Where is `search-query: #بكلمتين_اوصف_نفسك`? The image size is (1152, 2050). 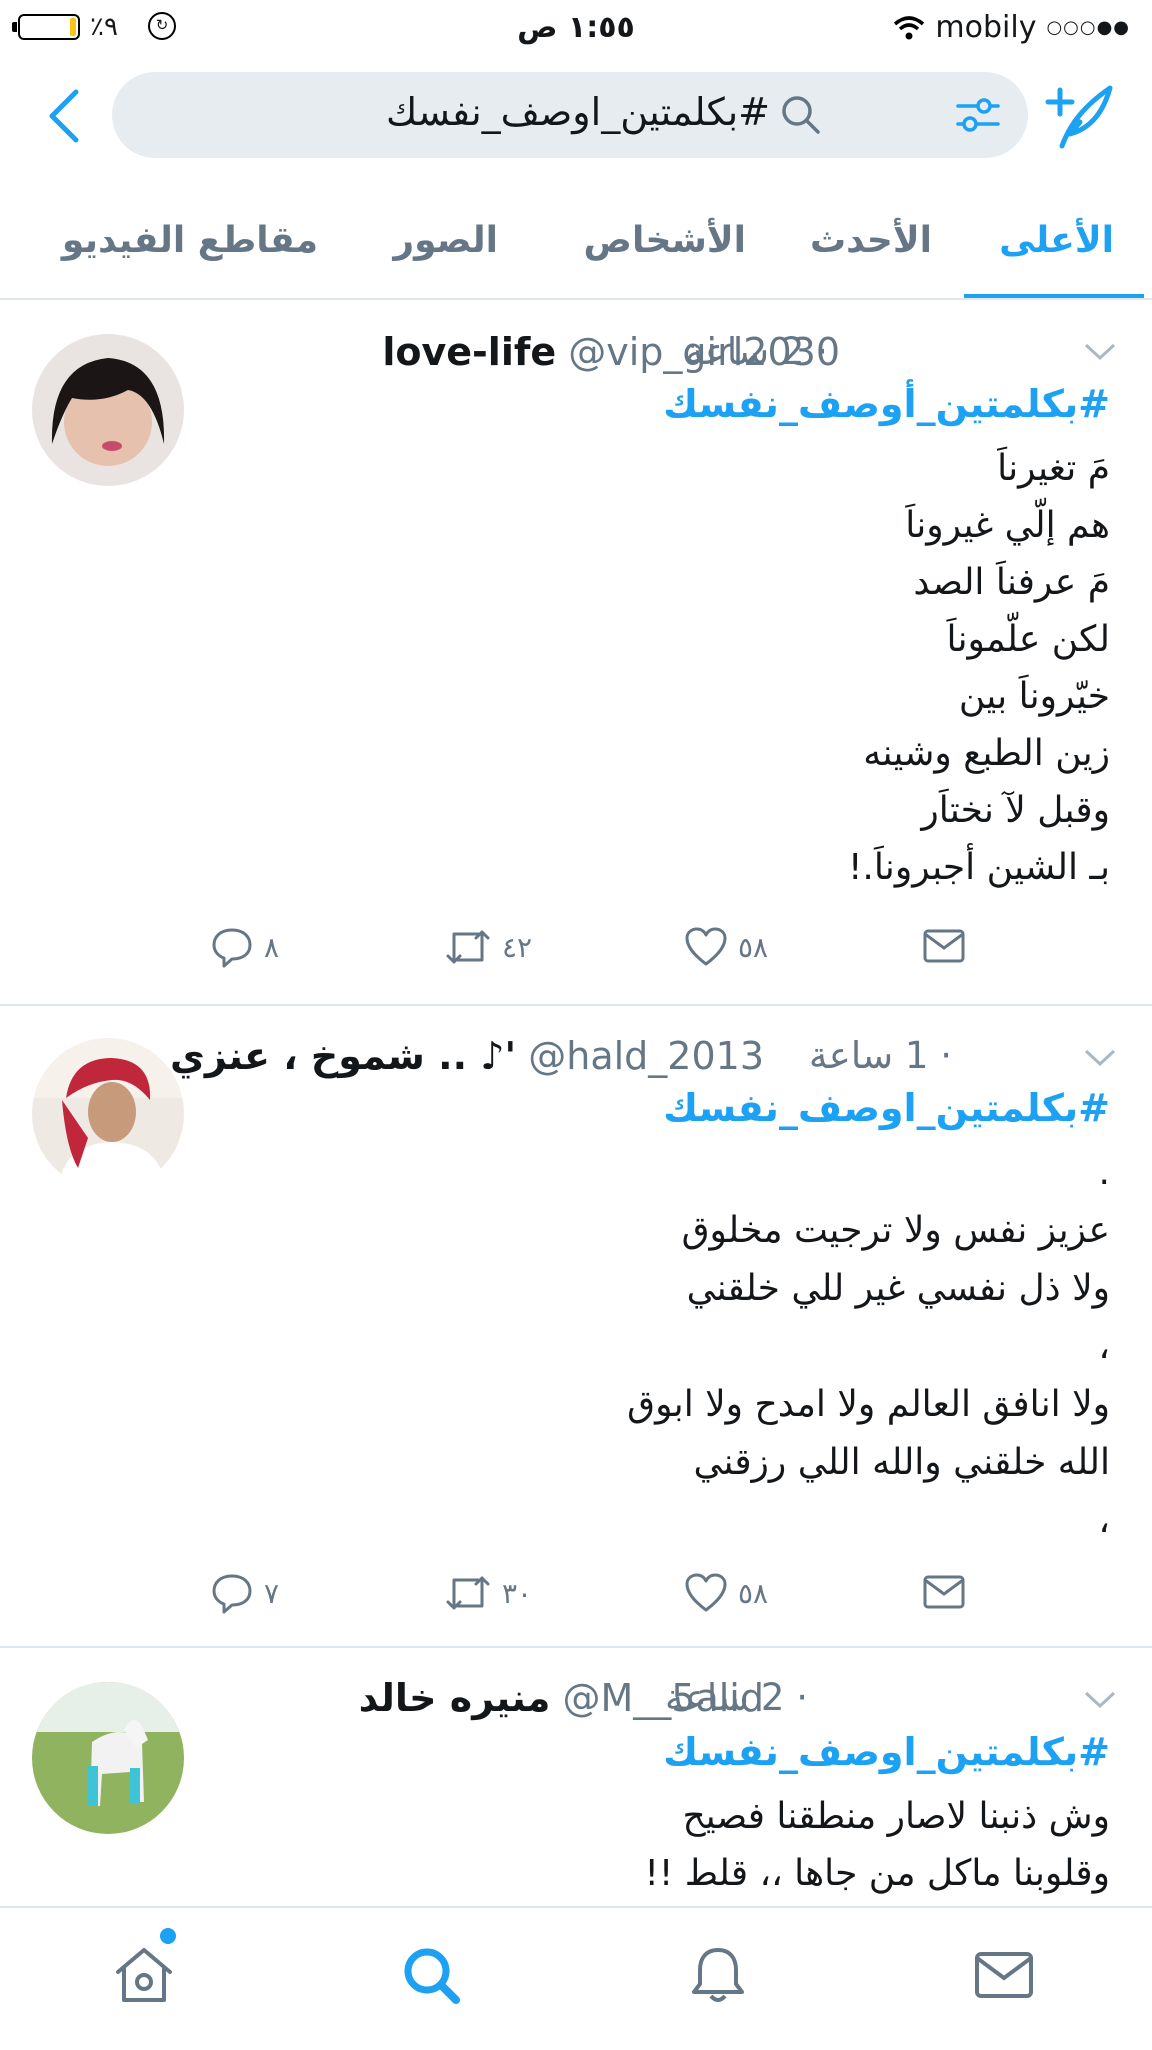
search-query: #بكلمتين_اوصف_نفسك is located at coordinates (578, 112).